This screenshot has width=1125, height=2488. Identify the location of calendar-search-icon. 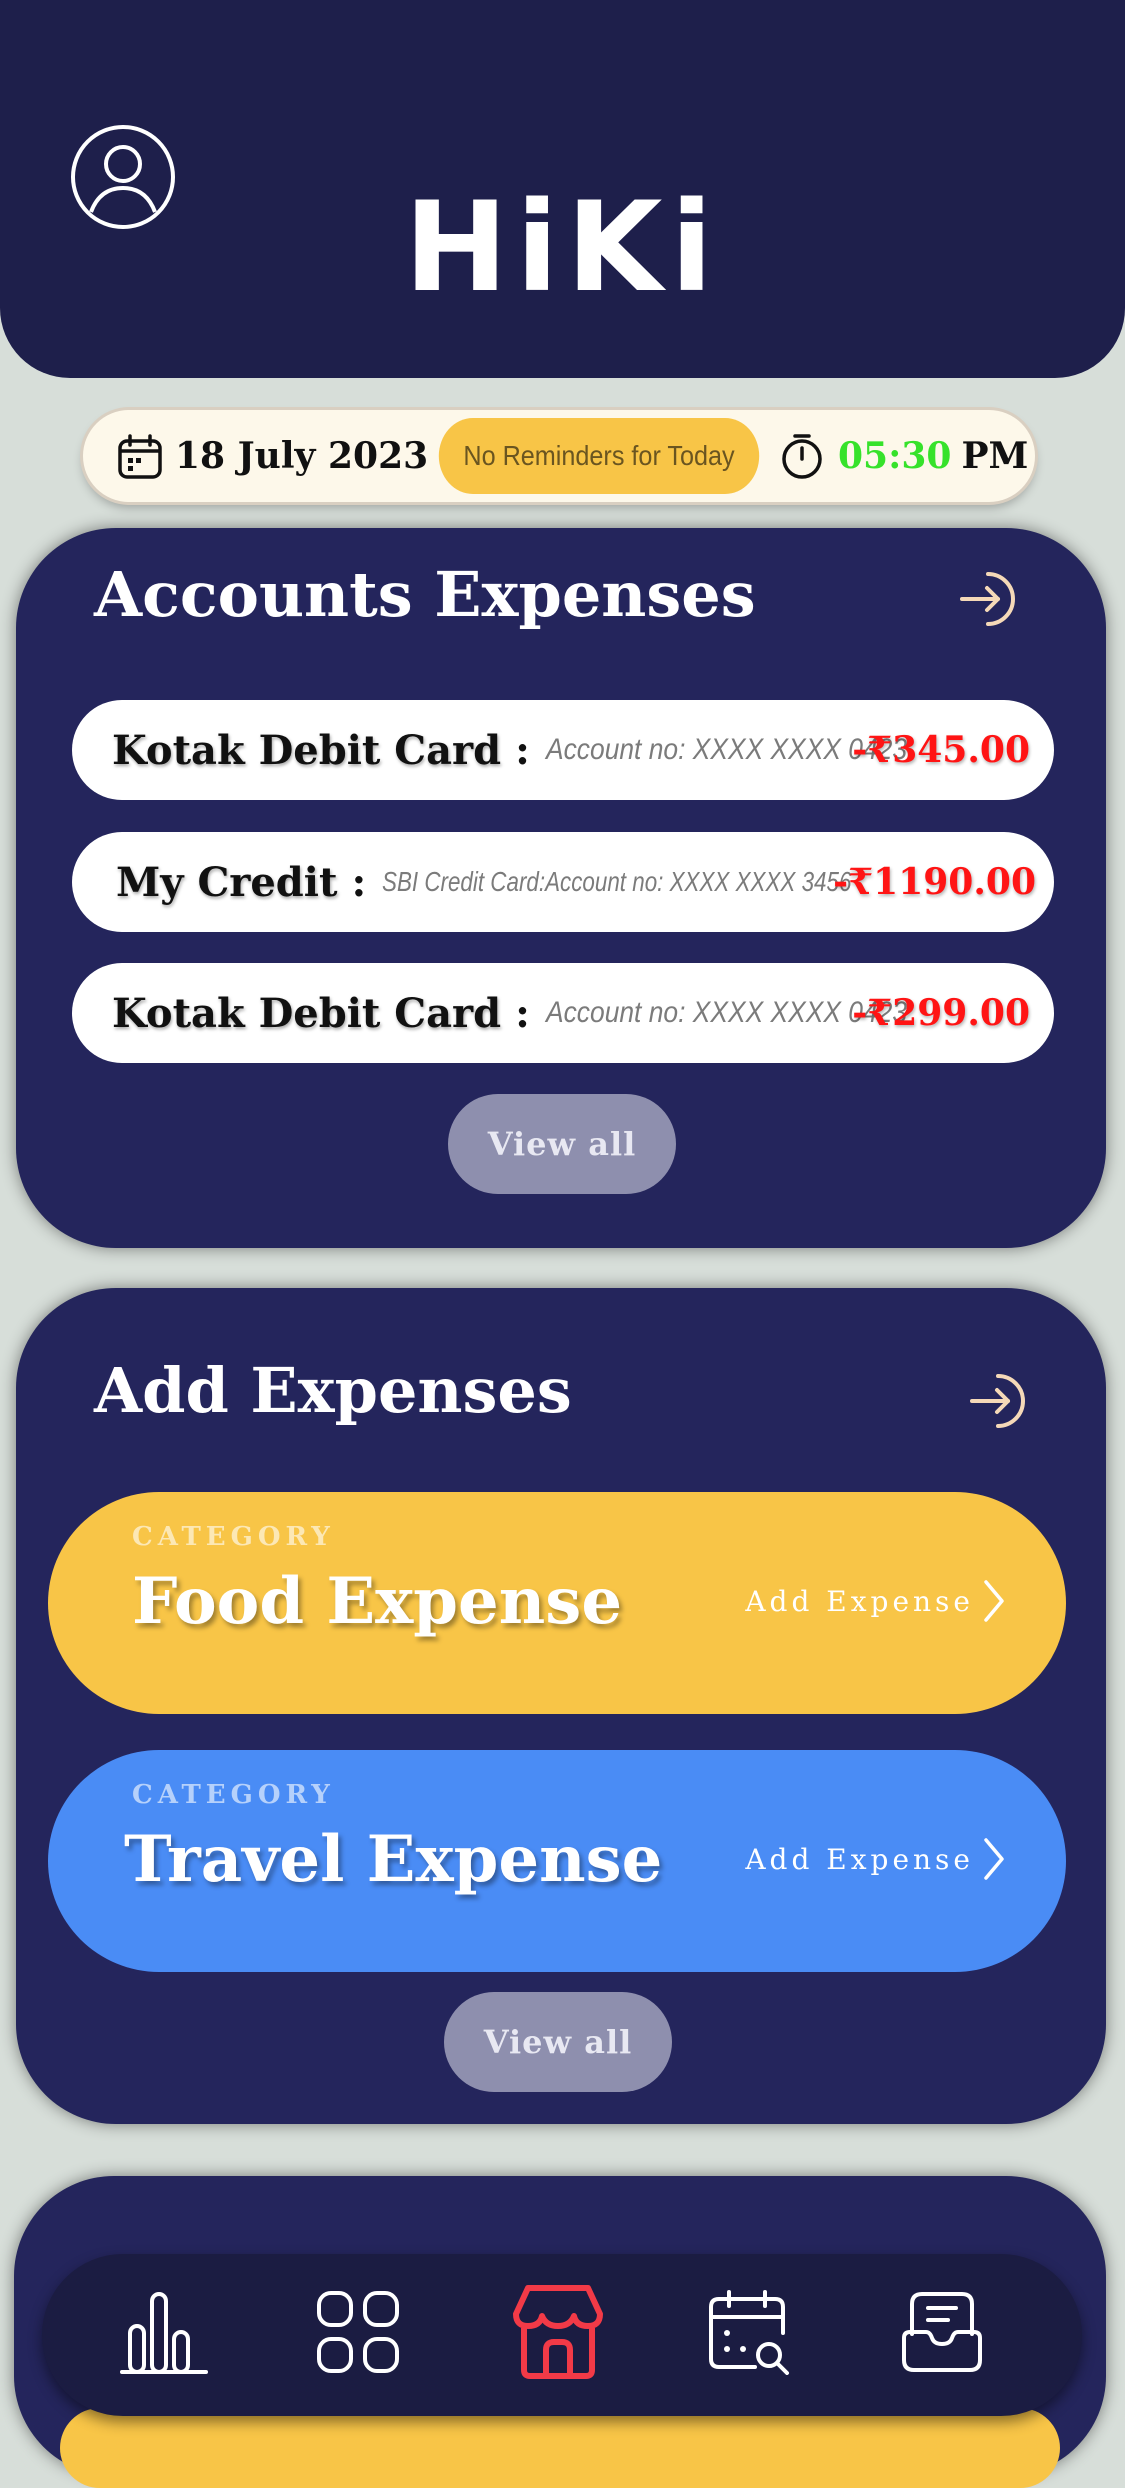
(749, 2332).